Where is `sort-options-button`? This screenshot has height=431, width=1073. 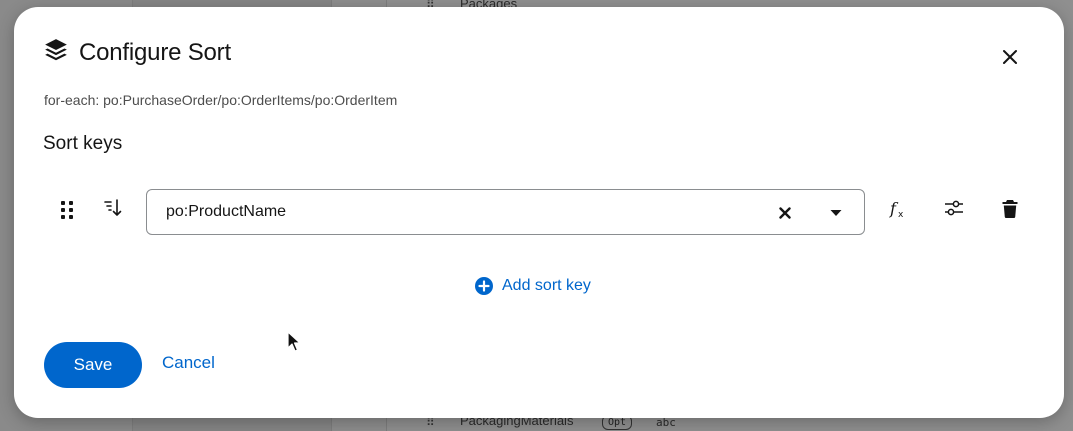
sort-options-button is located at coordinates (954, 208).